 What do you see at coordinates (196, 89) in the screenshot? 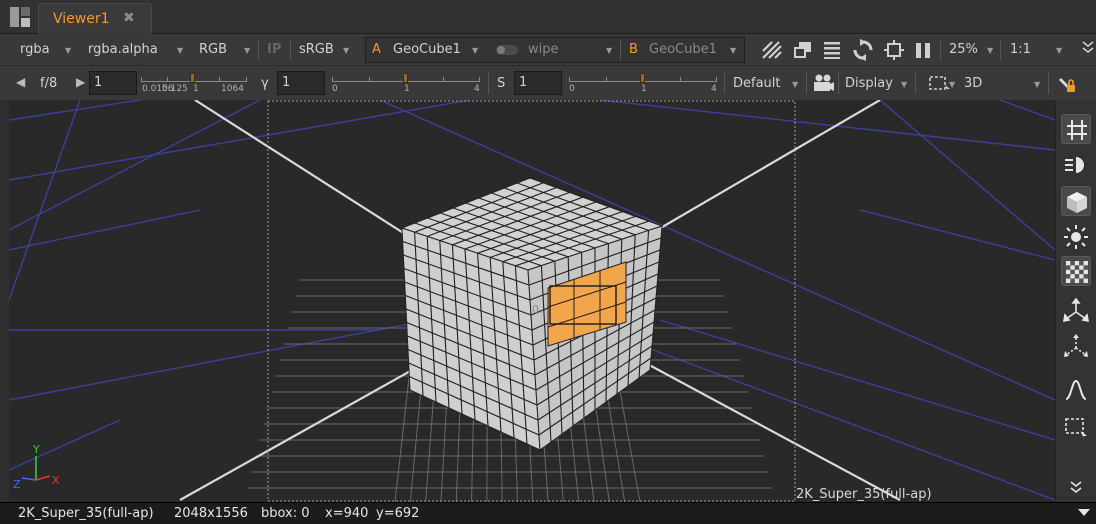
I see `gain-tick-label: 1` at bounding box center [196, 89].